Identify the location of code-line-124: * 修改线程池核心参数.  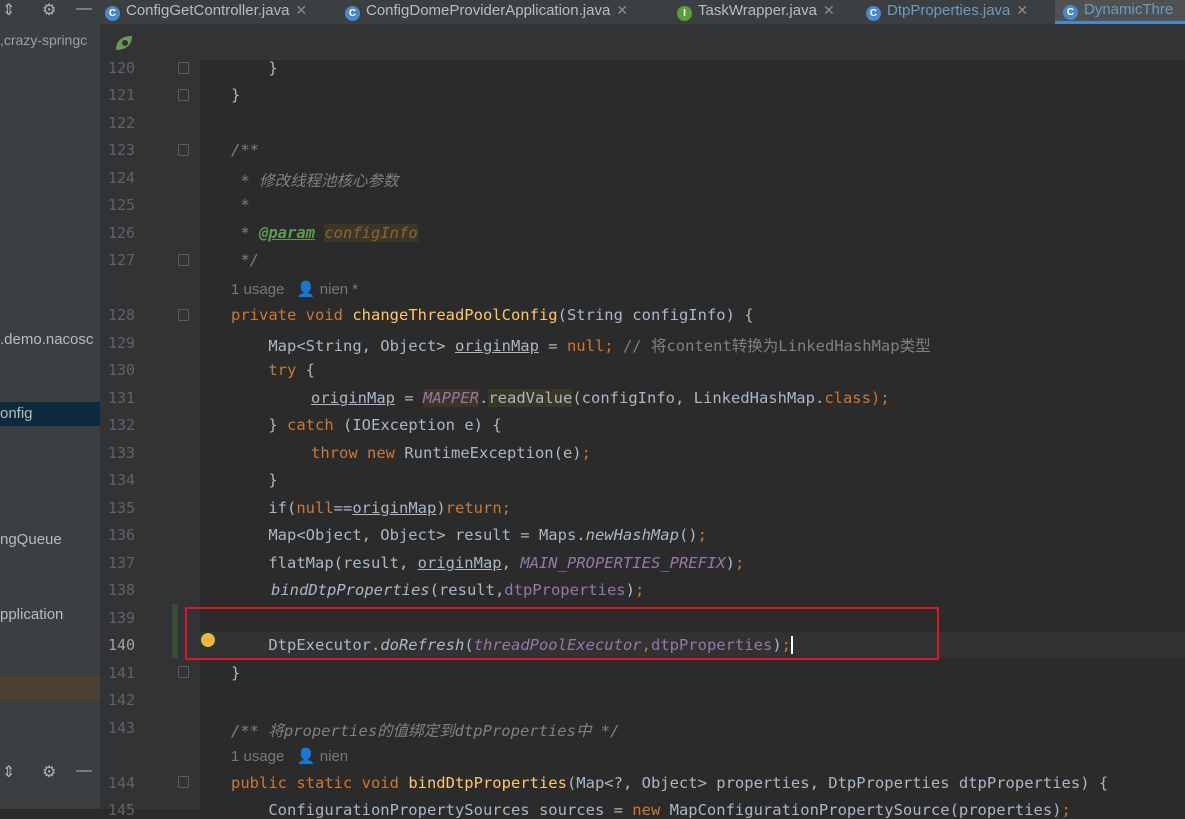
(314, 180).